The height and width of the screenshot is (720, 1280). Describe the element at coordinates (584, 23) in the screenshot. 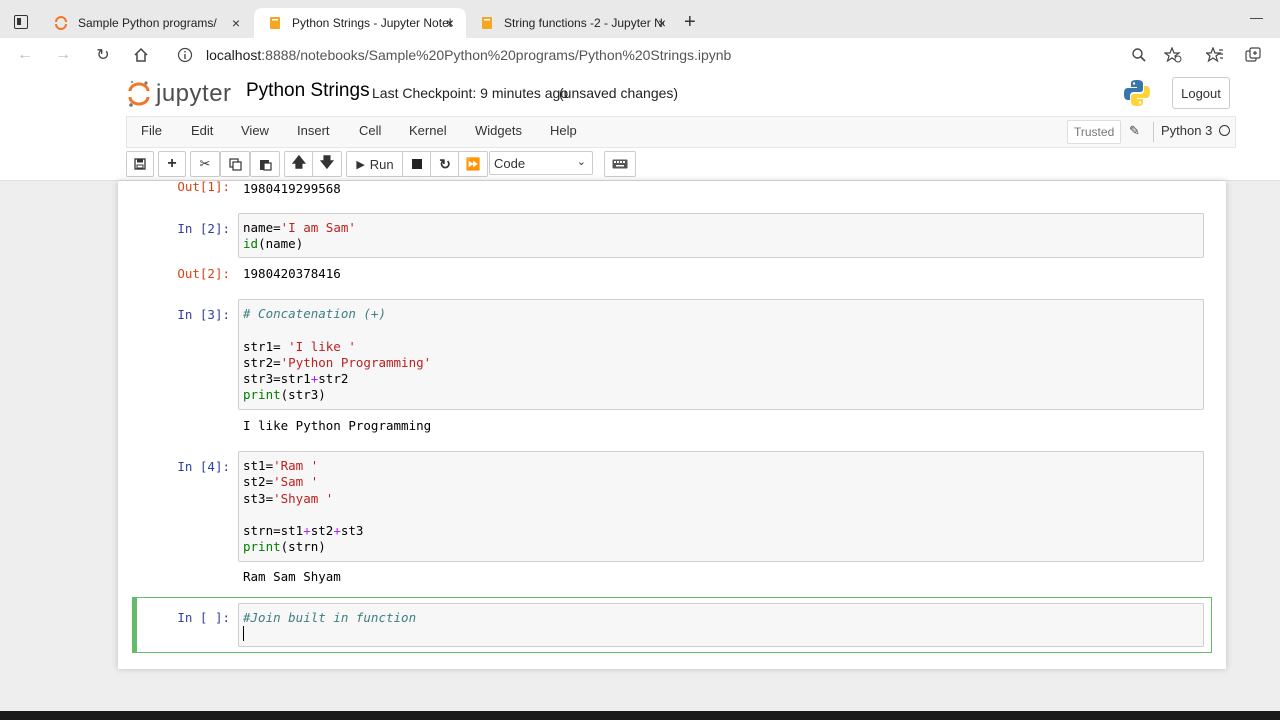

I see `tab-title: String functions -2 - Jupyter Notebook` at that location.